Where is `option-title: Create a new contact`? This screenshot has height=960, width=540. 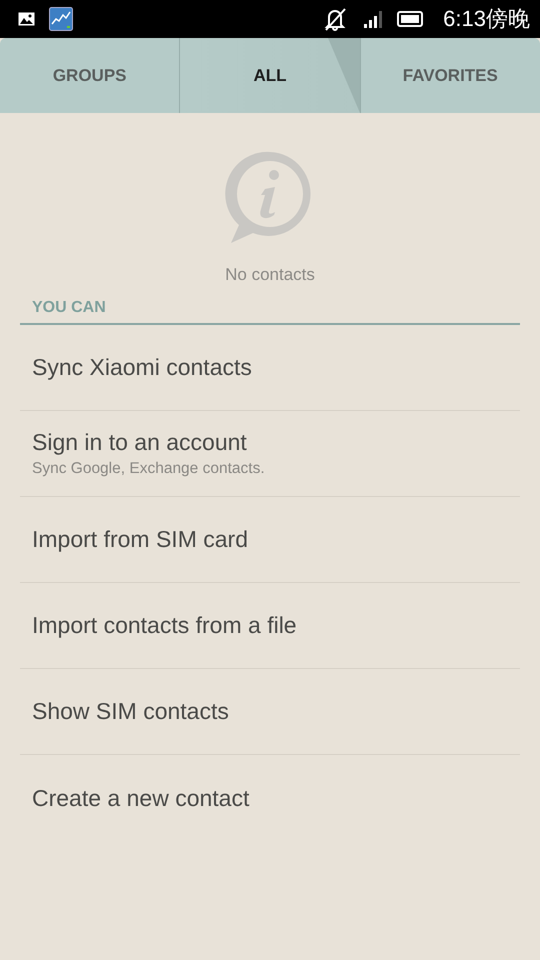
option-title: Create a new contact is located at coordinates (141, 798).